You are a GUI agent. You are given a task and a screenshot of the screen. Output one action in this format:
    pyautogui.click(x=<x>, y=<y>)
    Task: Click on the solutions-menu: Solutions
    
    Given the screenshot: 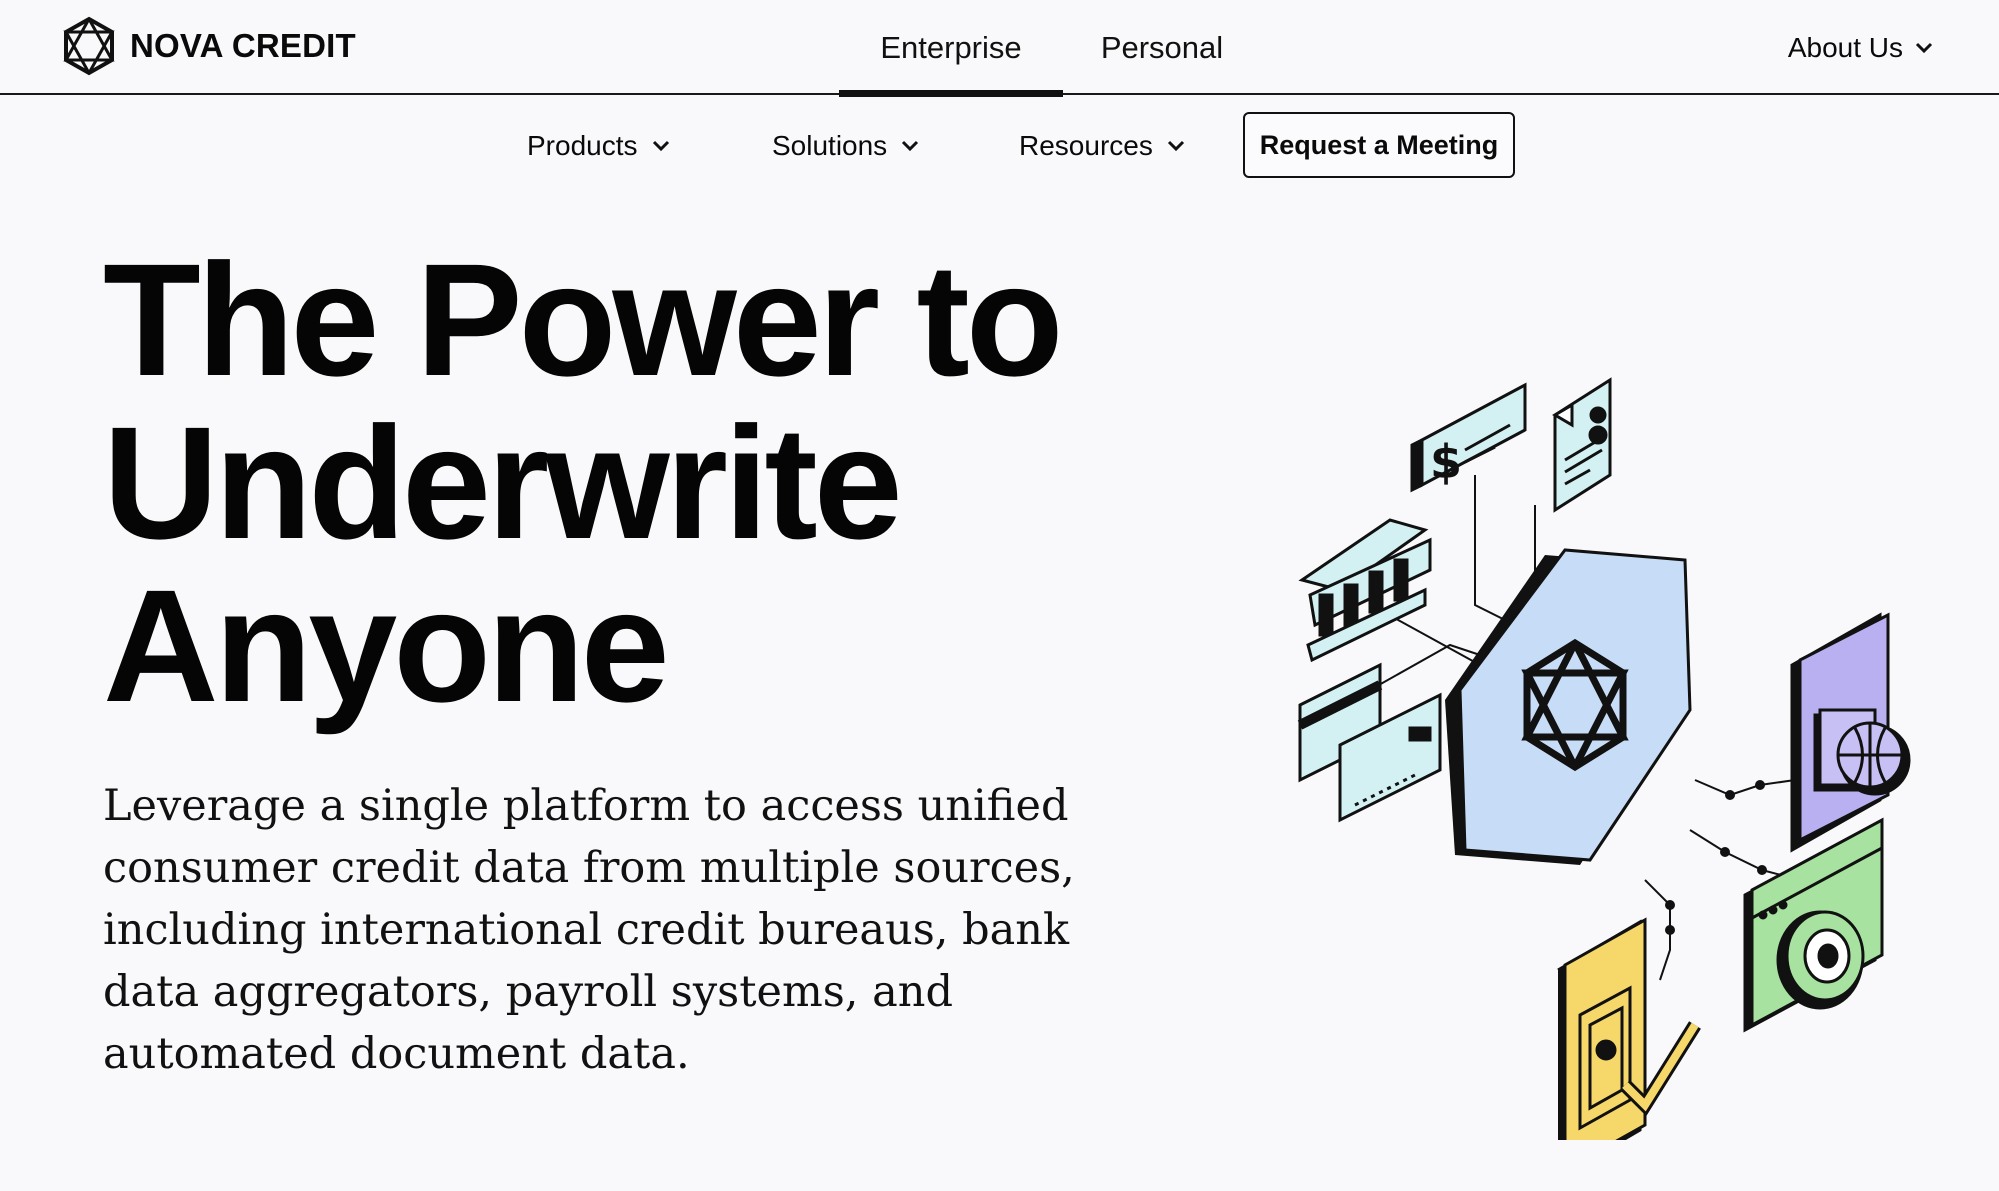 What is the action you would take?
    pyautogui.click(x=845, y=146)
    